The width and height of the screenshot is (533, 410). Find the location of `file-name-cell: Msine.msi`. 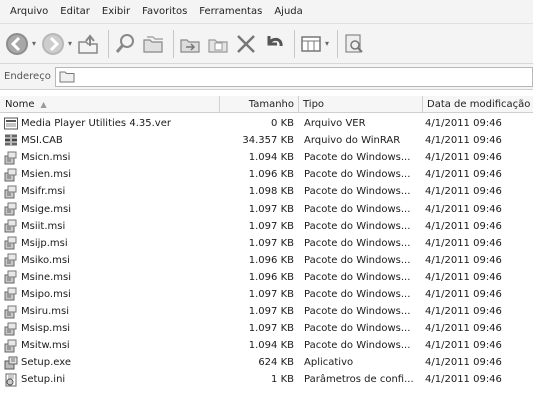

file-name-cell: Msine.msi is located at coordinates (110, 277).